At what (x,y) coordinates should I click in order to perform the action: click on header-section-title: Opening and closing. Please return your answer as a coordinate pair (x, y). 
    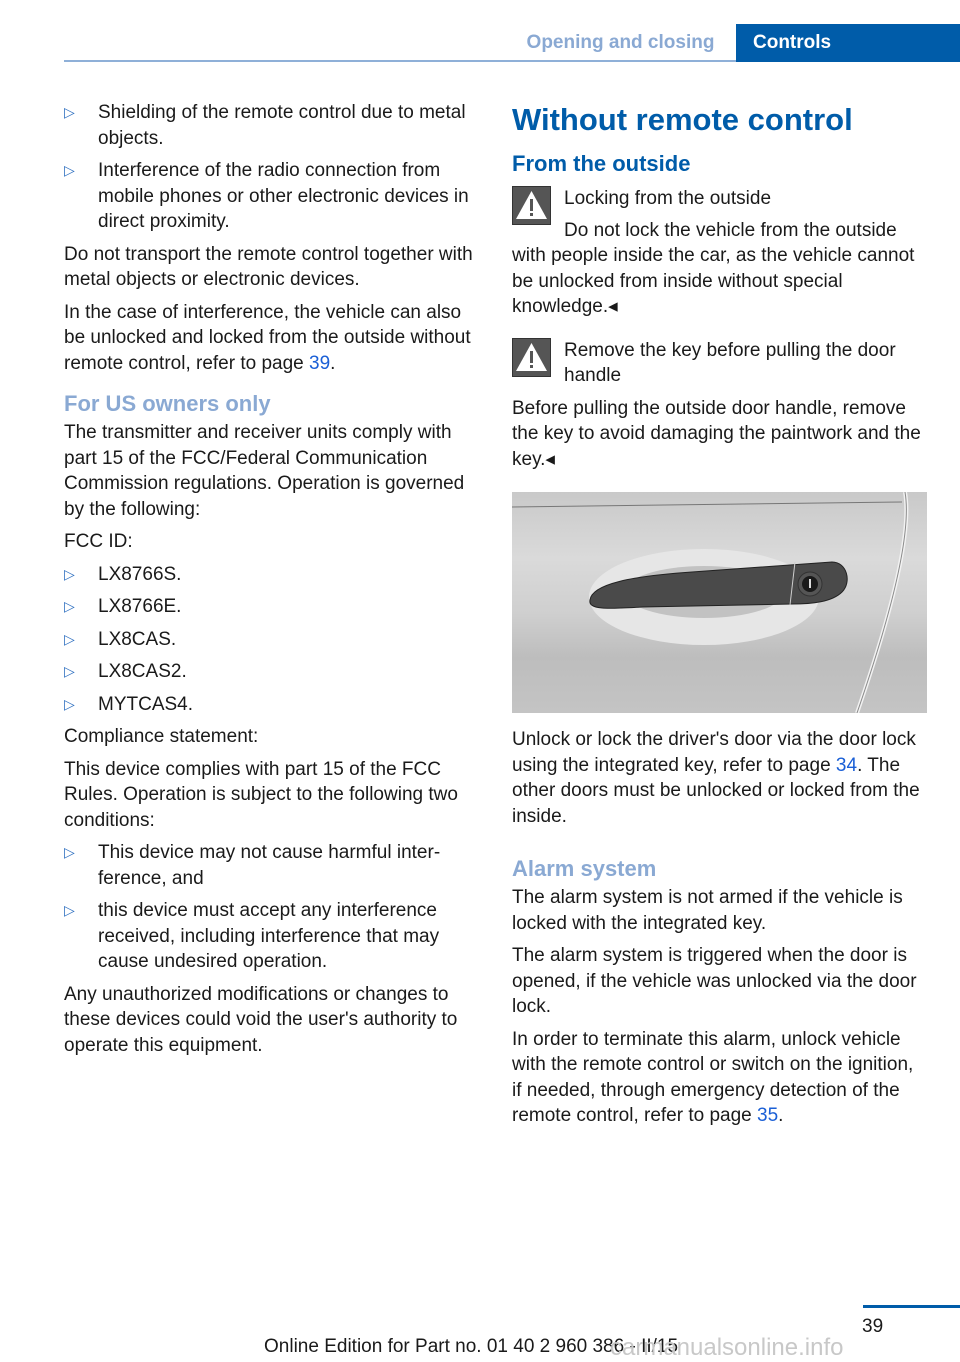
    Looking at the image, I should click on (620, 42).